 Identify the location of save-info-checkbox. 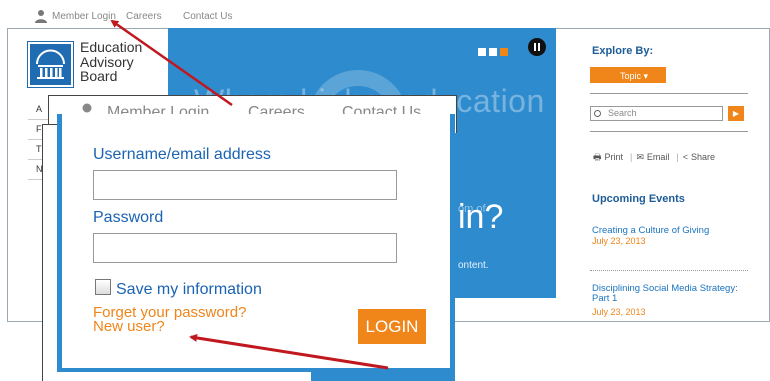
(103, 287).